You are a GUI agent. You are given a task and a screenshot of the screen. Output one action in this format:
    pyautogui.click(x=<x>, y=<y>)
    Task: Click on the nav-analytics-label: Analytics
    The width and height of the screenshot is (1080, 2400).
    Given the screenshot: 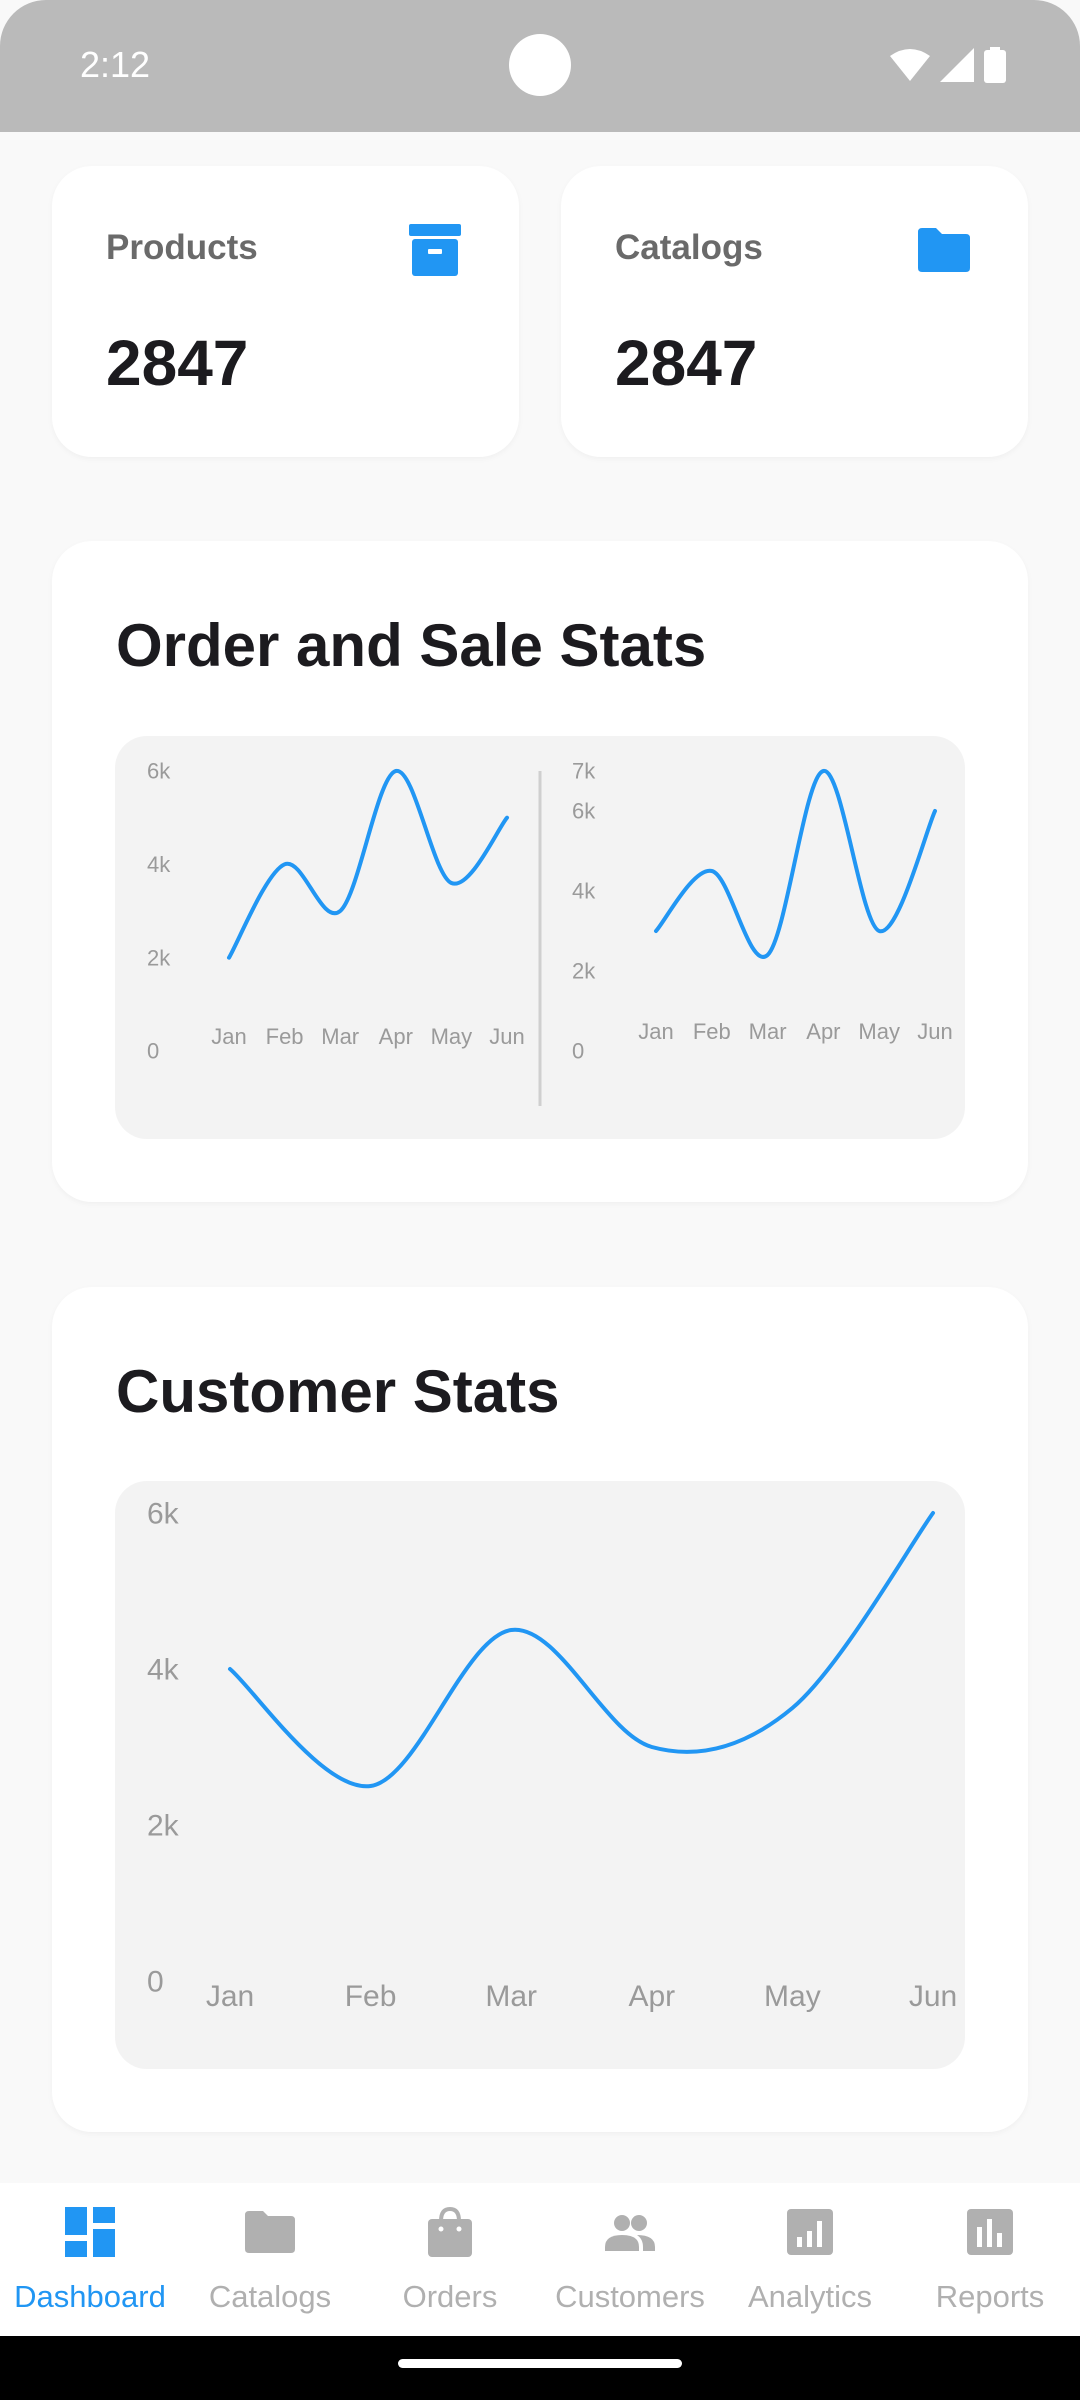 What is the action you would take?
    pyautogui.click(x=810, y=2296)
    